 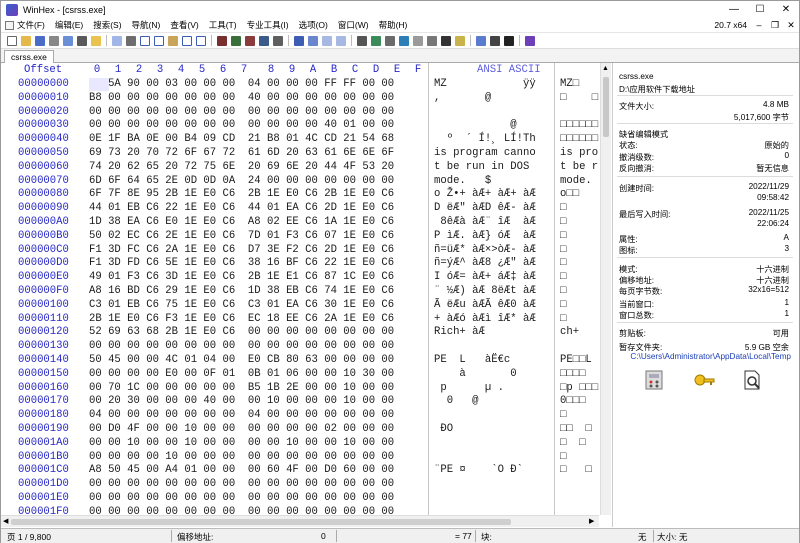 I want to click on scroll-left-icon: ◀, so click(x=5, y=521).